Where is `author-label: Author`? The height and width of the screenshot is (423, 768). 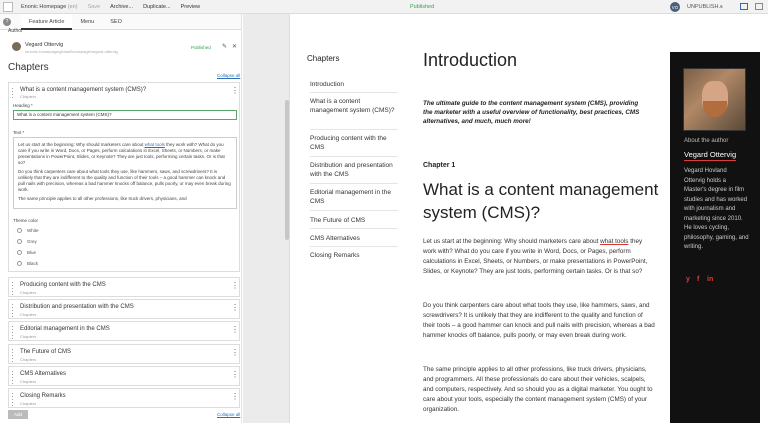 author-label: Author is located at coordinates (15, 31).